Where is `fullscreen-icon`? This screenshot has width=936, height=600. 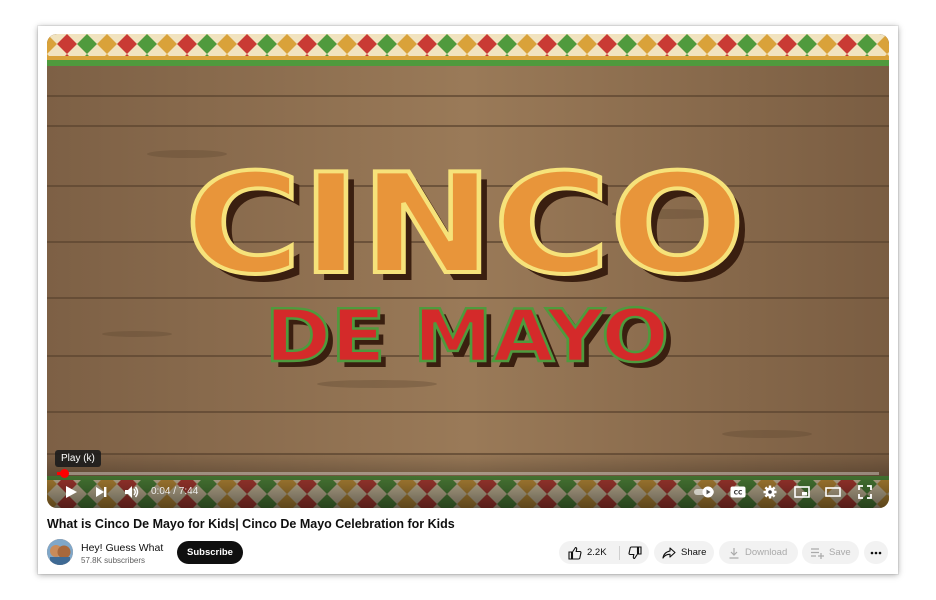
fullscreen-icon is located at coordinates (865, 492).